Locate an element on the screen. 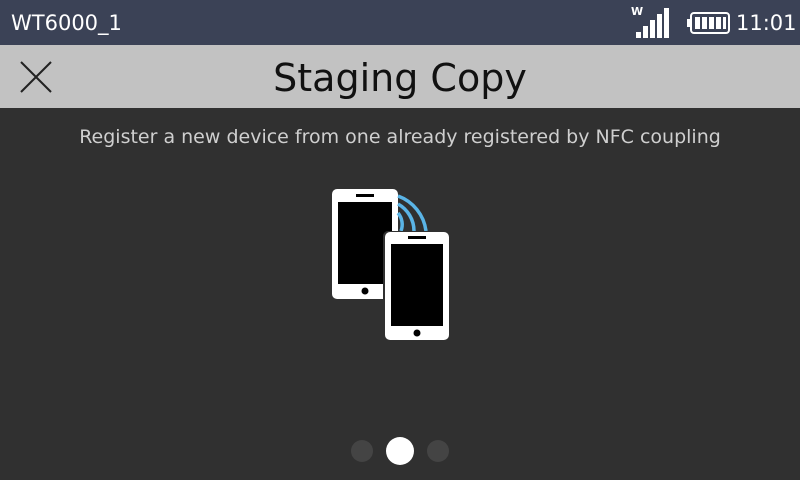  title-bar: Staging Copy is located at coordinates (400, 76).